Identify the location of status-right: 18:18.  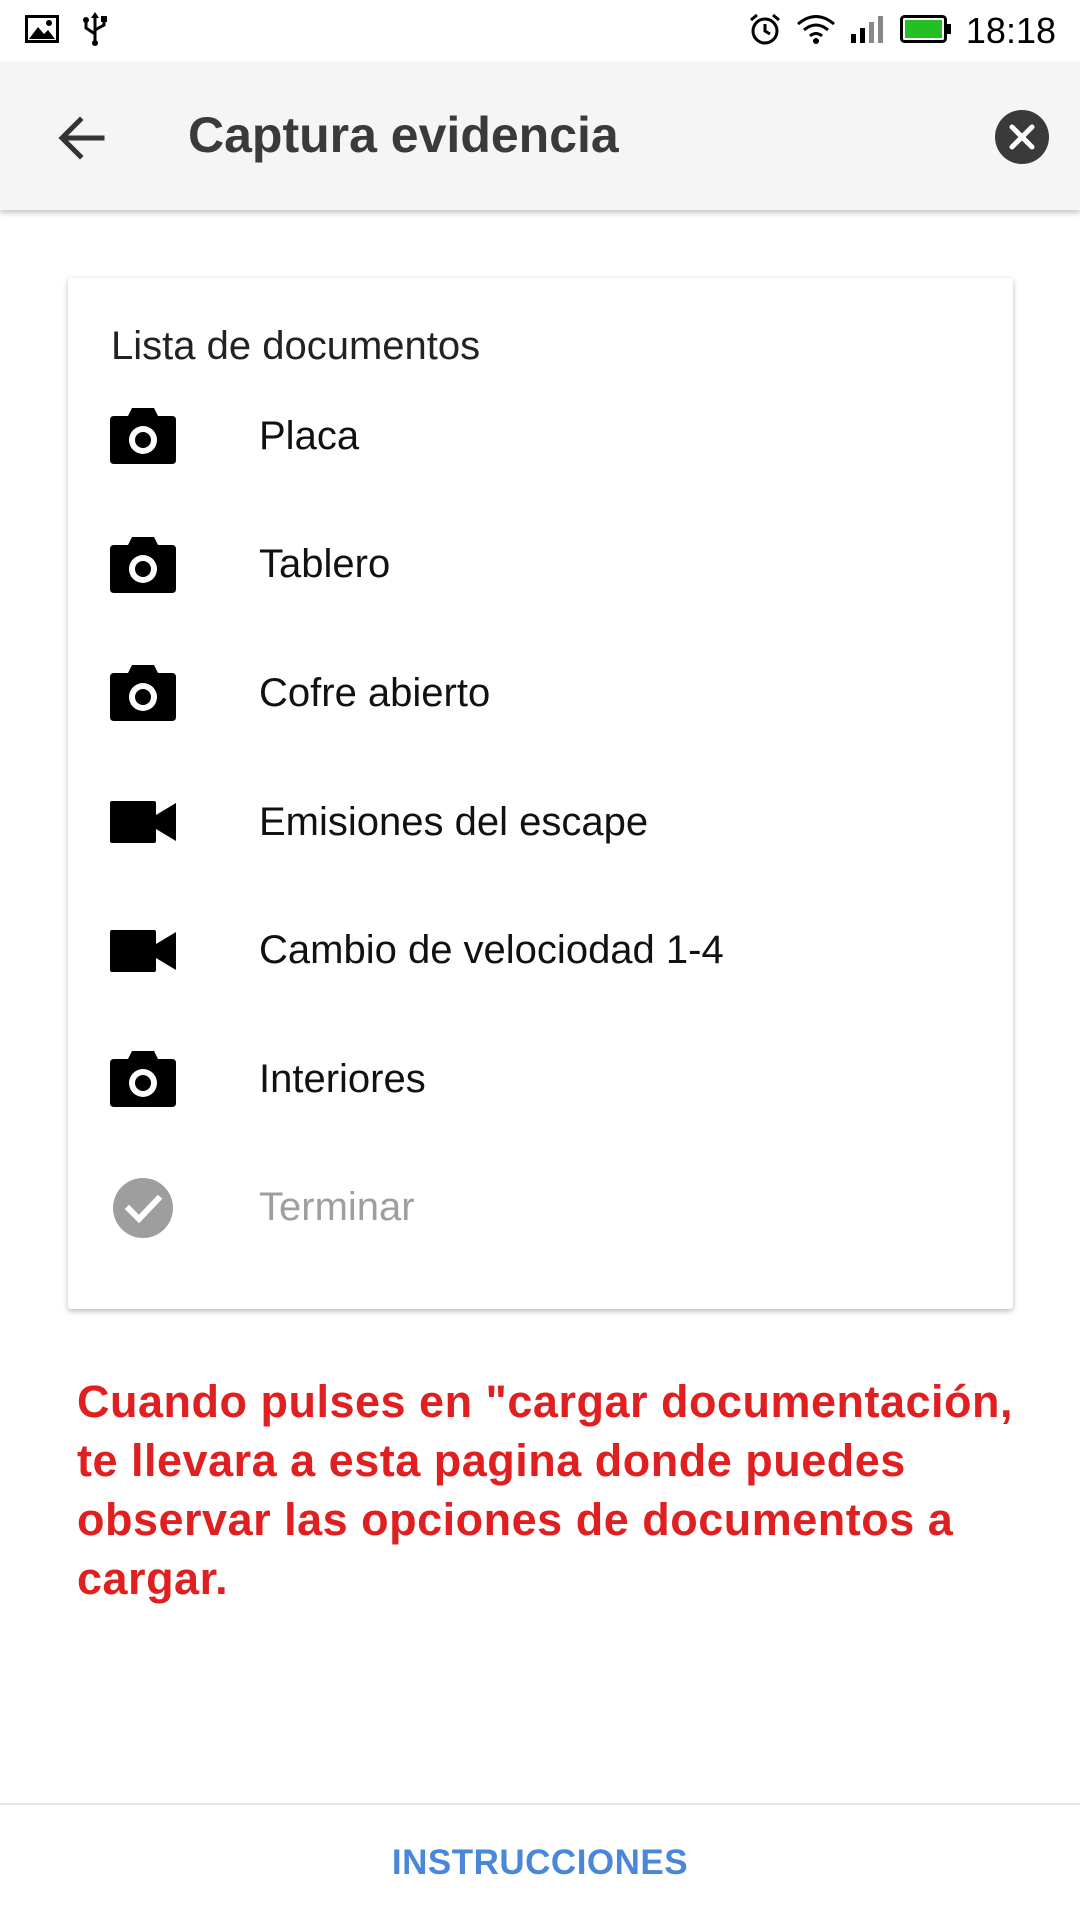
(902, 31).